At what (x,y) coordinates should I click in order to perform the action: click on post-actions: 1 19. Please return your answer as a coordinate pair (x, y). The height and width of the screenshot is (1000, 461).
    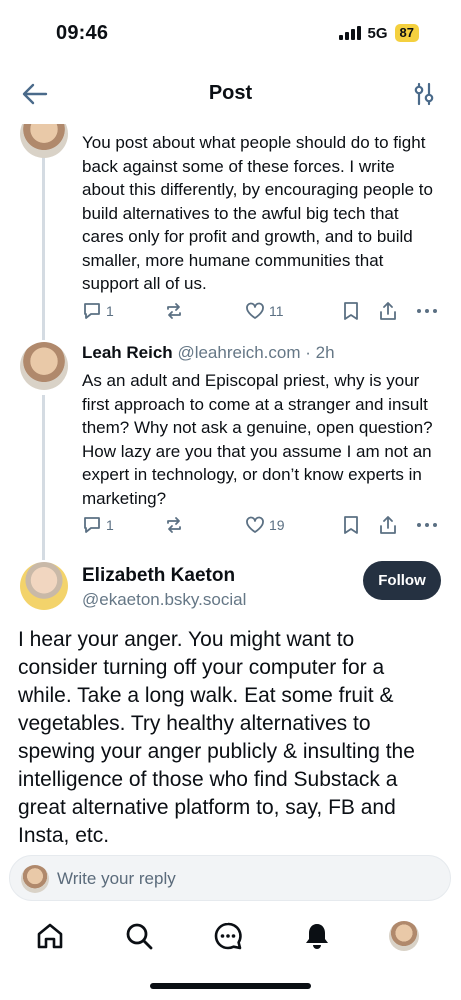
    Looking at the image, I should click on (260, 527).